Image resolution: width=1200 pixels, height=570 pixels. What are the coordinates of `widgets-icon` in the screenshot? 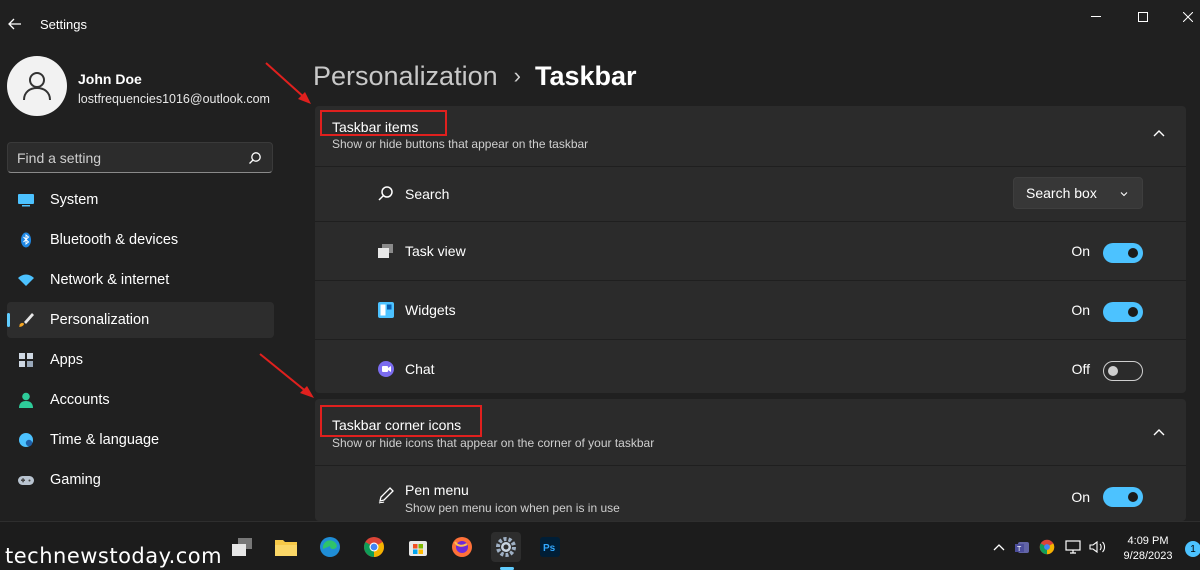 It's located at (386, 310).